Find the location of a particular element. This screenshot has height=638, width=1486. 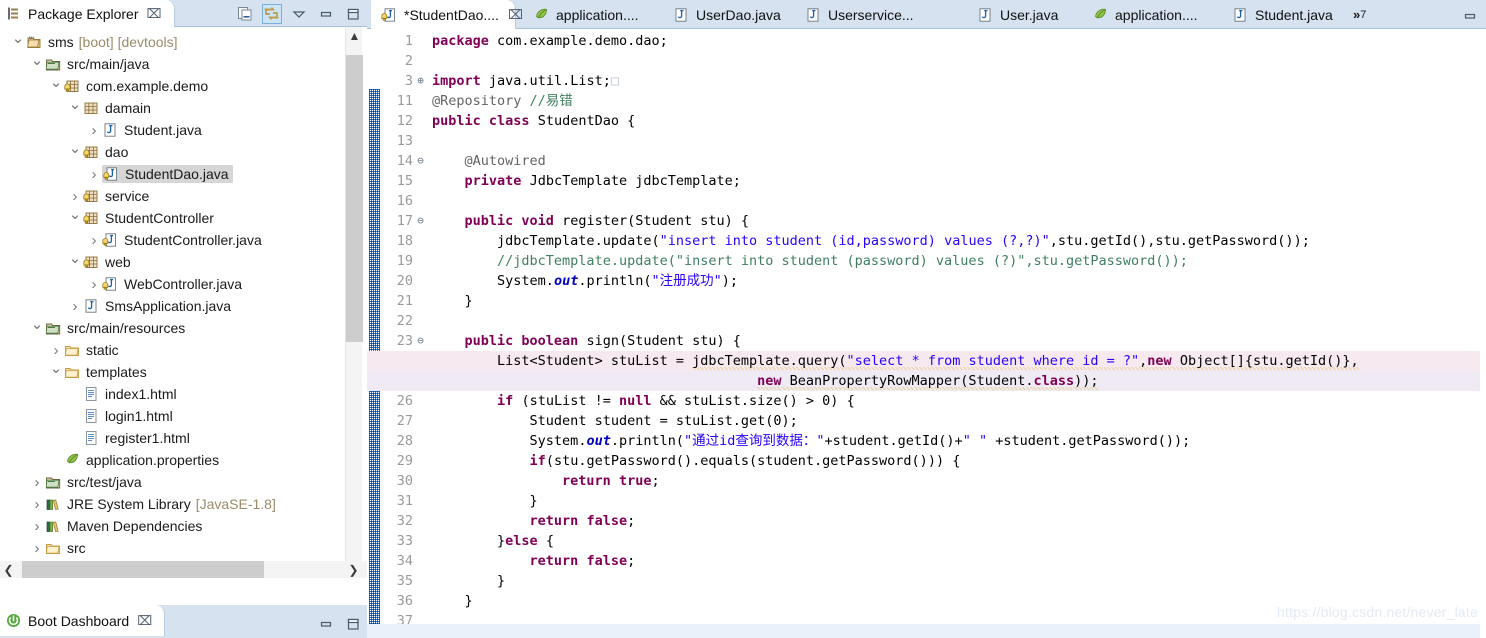

editor-tab-userdao-java: UserDao.java is located at coordinates (727, 14).